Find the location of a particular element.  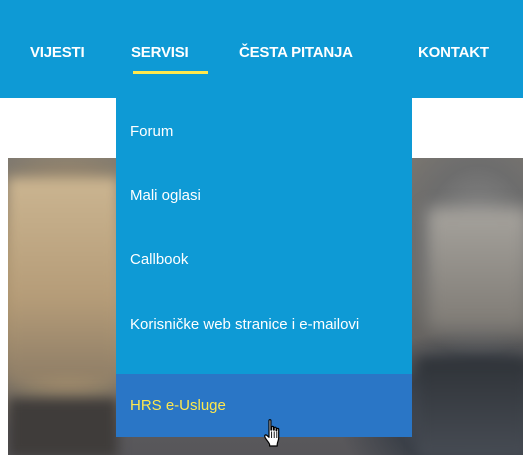

nav-item-cesta-pitanja: ČESTA PITANJA is located at coordinates (296, 53).